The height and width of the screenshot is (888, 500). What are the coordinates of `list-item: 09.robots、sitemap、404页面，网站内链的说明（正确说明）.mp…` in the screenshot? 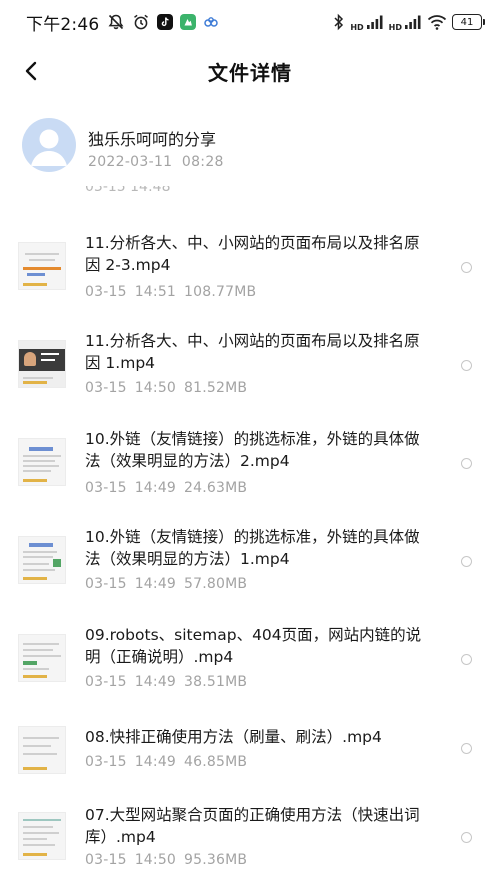 It's located at (250, 666).